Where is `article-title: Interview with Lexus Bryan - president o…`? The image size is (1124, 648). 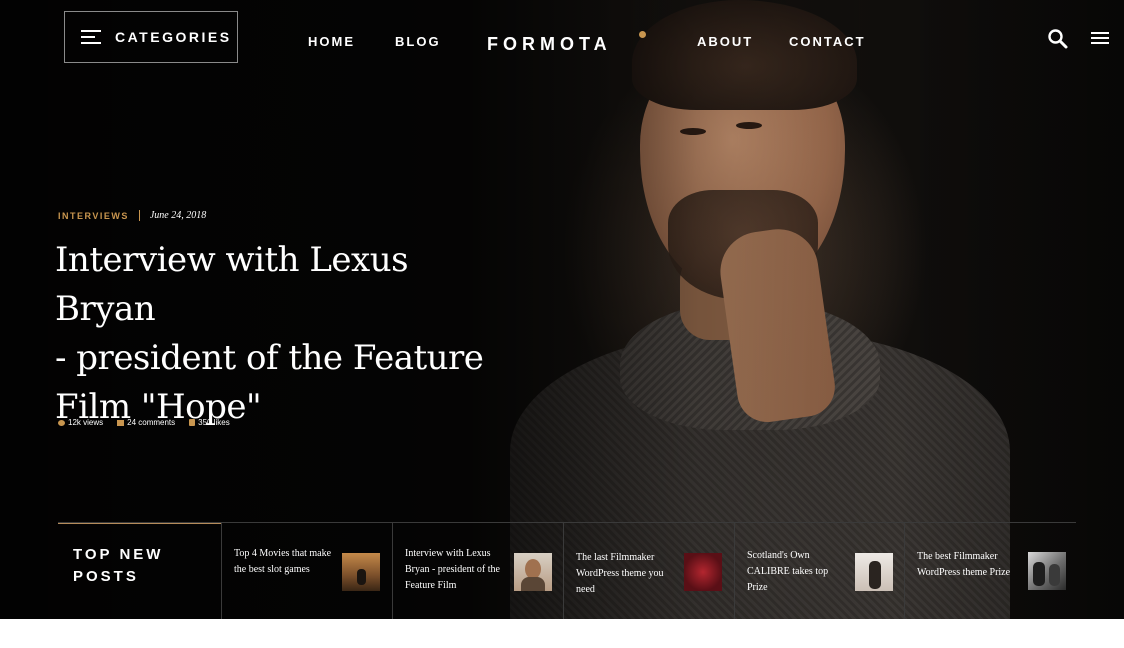
article-title: Interview with Lexus Bryan - president o… is located at coordinates (285, 334).